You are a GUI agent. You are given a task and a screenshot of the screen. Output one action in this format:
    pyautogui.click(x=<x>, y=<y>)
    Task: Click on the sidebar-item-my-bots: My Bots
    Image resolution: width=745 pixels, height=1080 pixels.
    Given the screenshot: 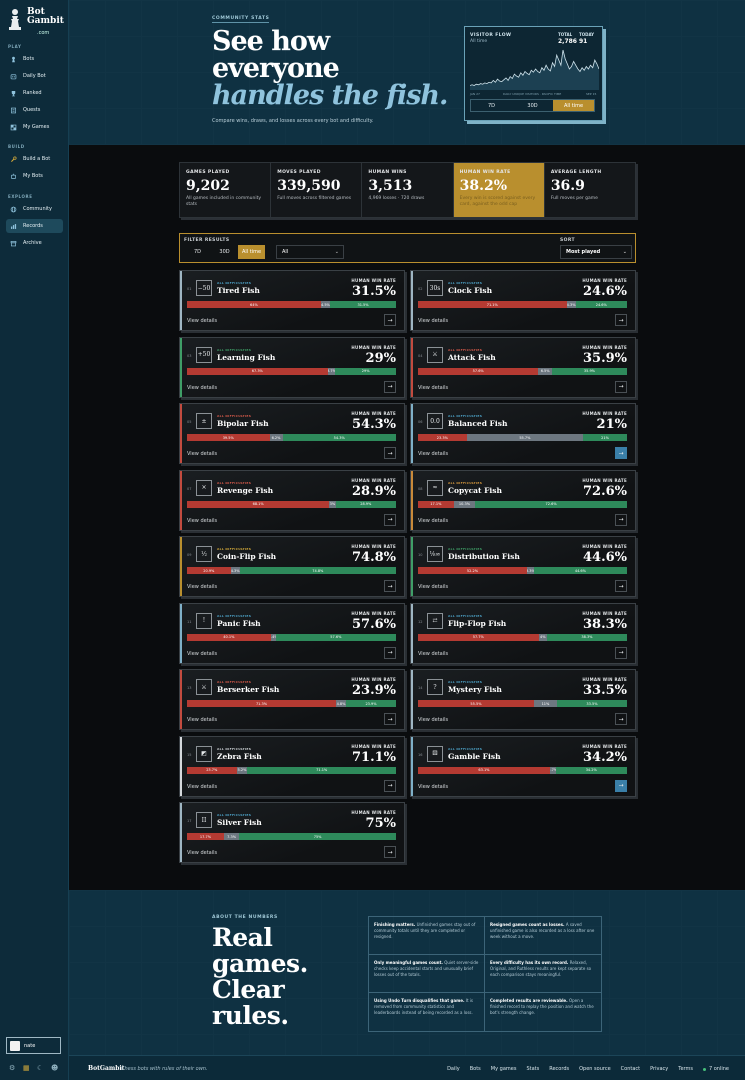 What is the action you would take?
    pyautogui.click(x=34, y=176)
    